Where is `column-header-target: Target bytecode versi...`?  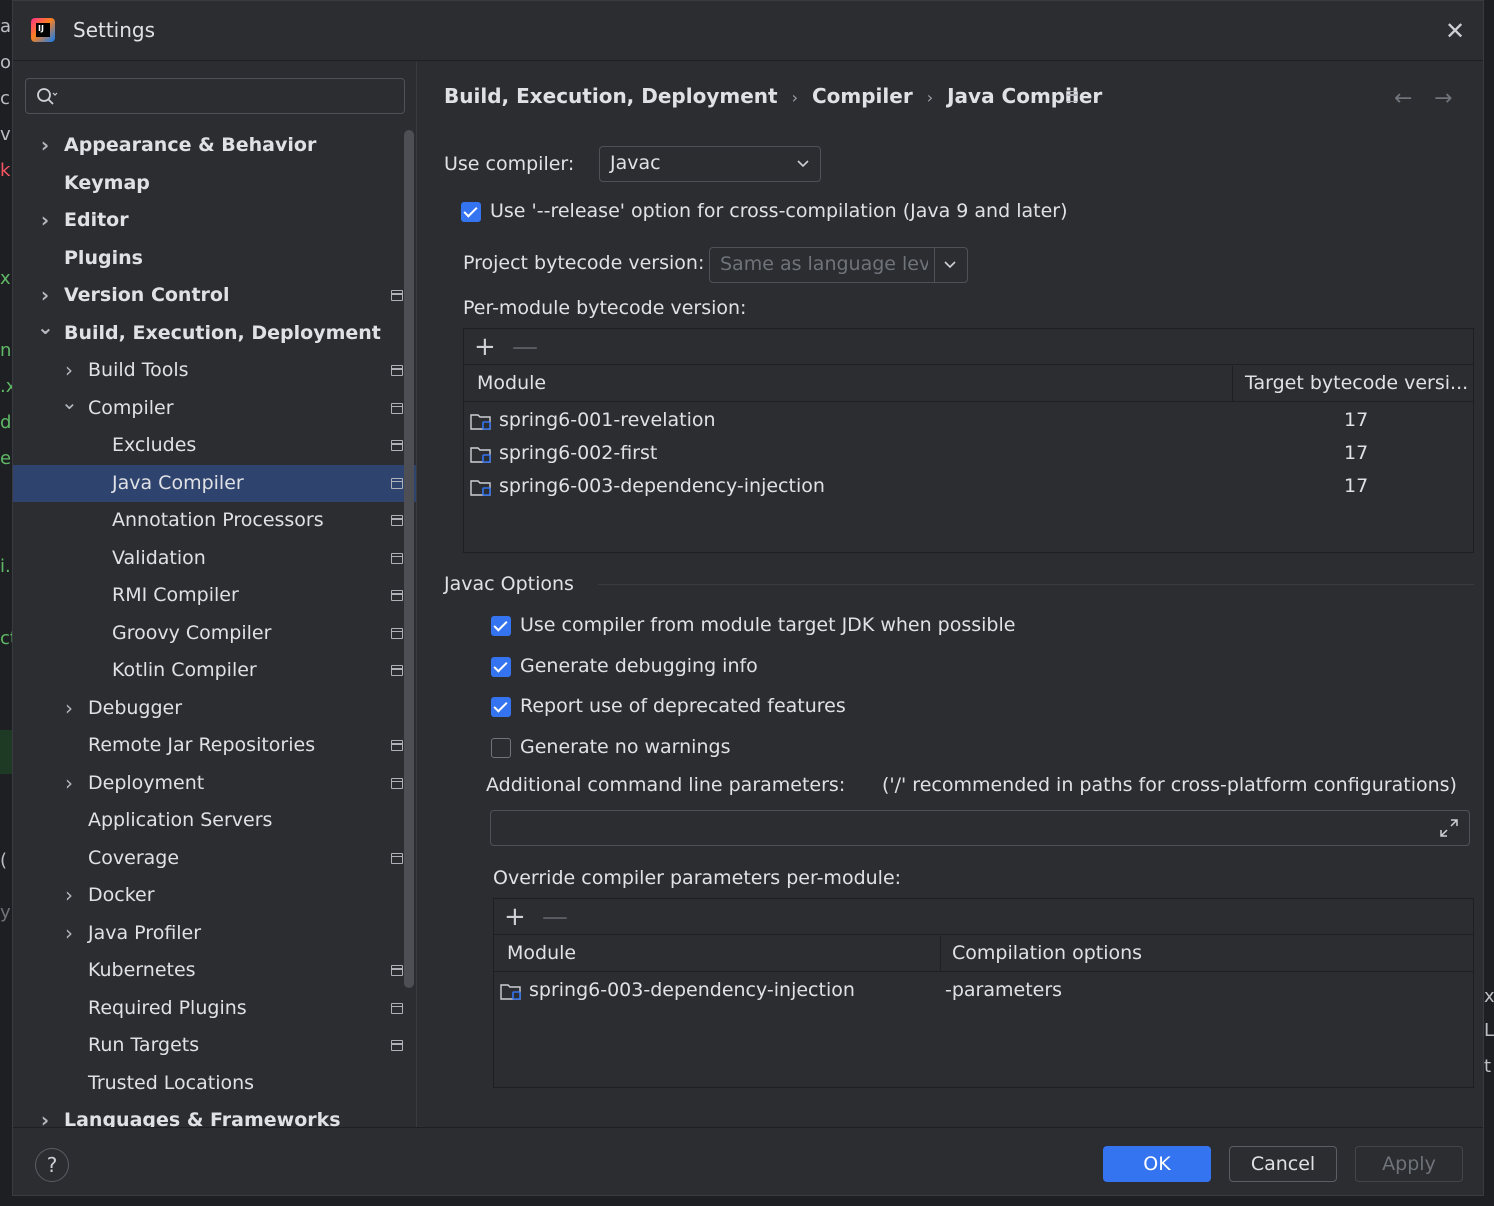
column-header-target: Target bytecode versi... is located at coordinates (1356, 383).